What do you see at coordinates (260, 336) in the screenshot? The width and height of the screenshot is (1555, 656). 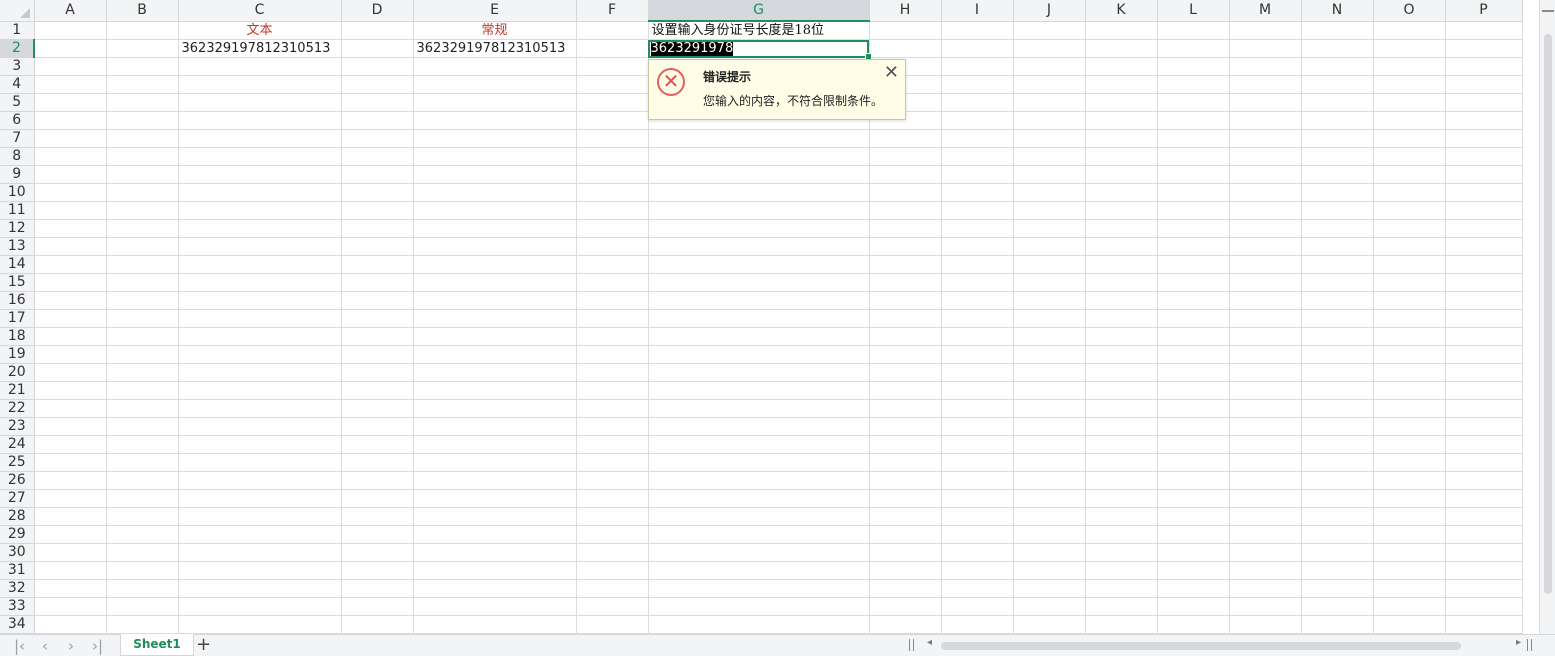 I see `cell-c18` at bounding box center [260, 336].